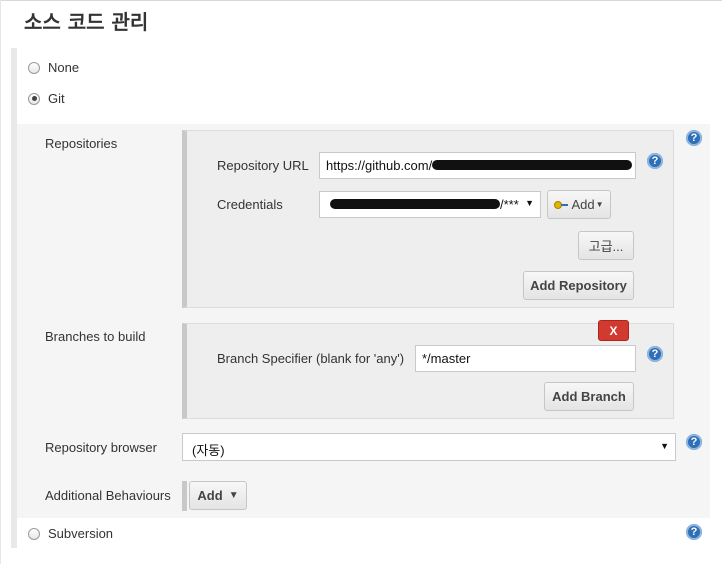  What do you see at coordinates (208, 450) in the screenshot?
I see `repository-browser-value: (자동)` at bounding box center [208, 450].